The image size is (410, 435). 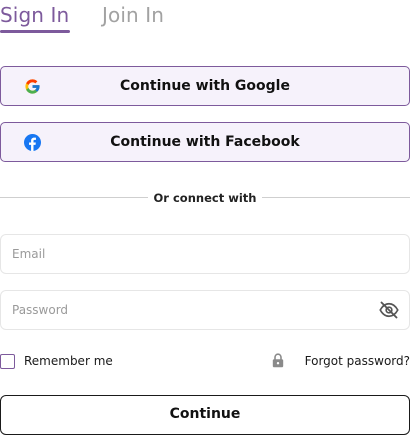 I want to click on facebook-button-label: Continue with Facebook, so click(x=205, y=142).